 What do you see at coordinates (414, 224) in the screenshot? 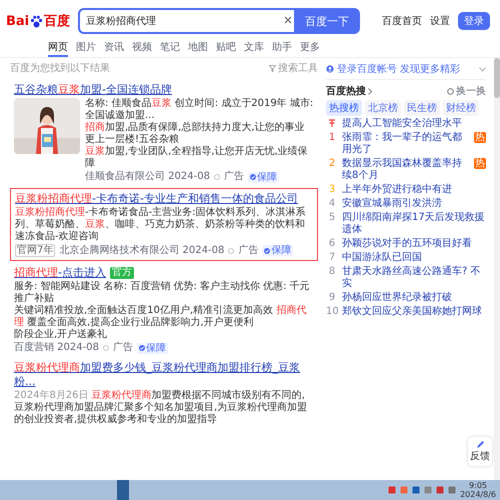
I see `hot-search-item: 四川绵阳南岸探17天后发现救援遗体` at bounding box center [414, 224].